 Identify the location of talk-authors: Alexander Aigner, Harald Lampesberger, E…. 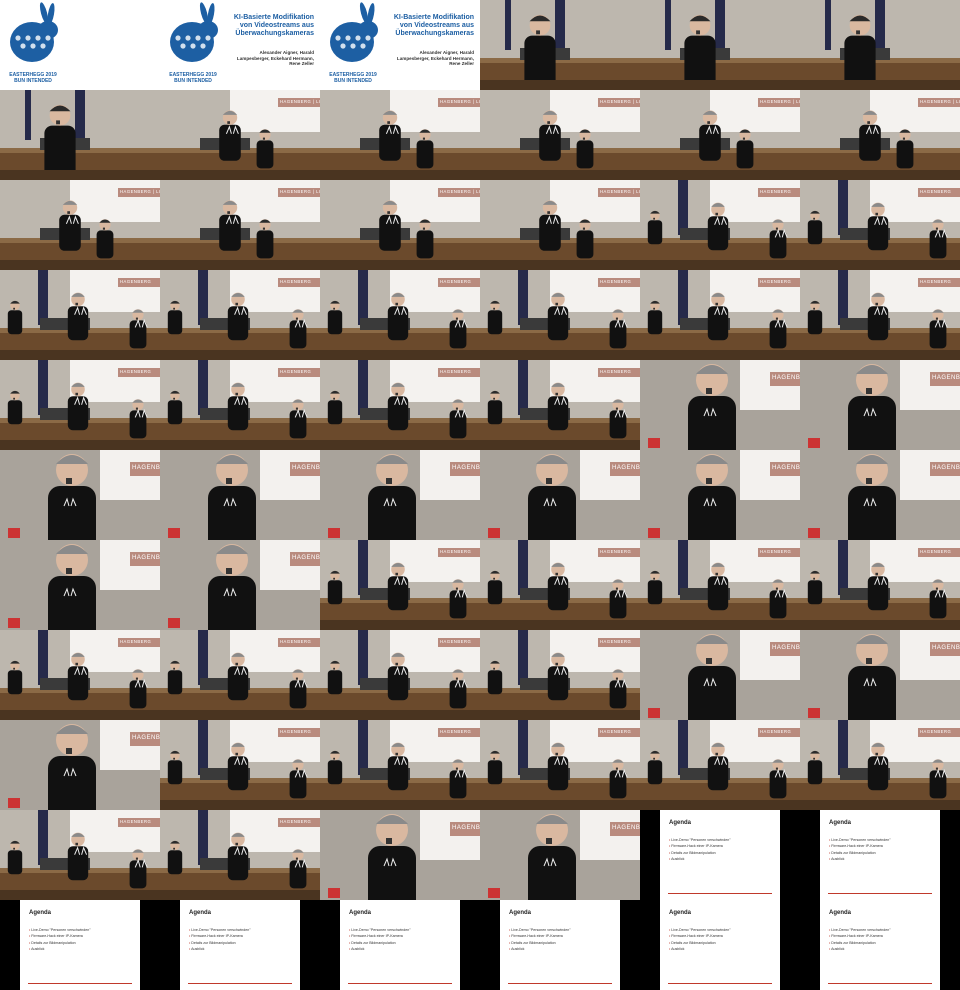
(435, 58).